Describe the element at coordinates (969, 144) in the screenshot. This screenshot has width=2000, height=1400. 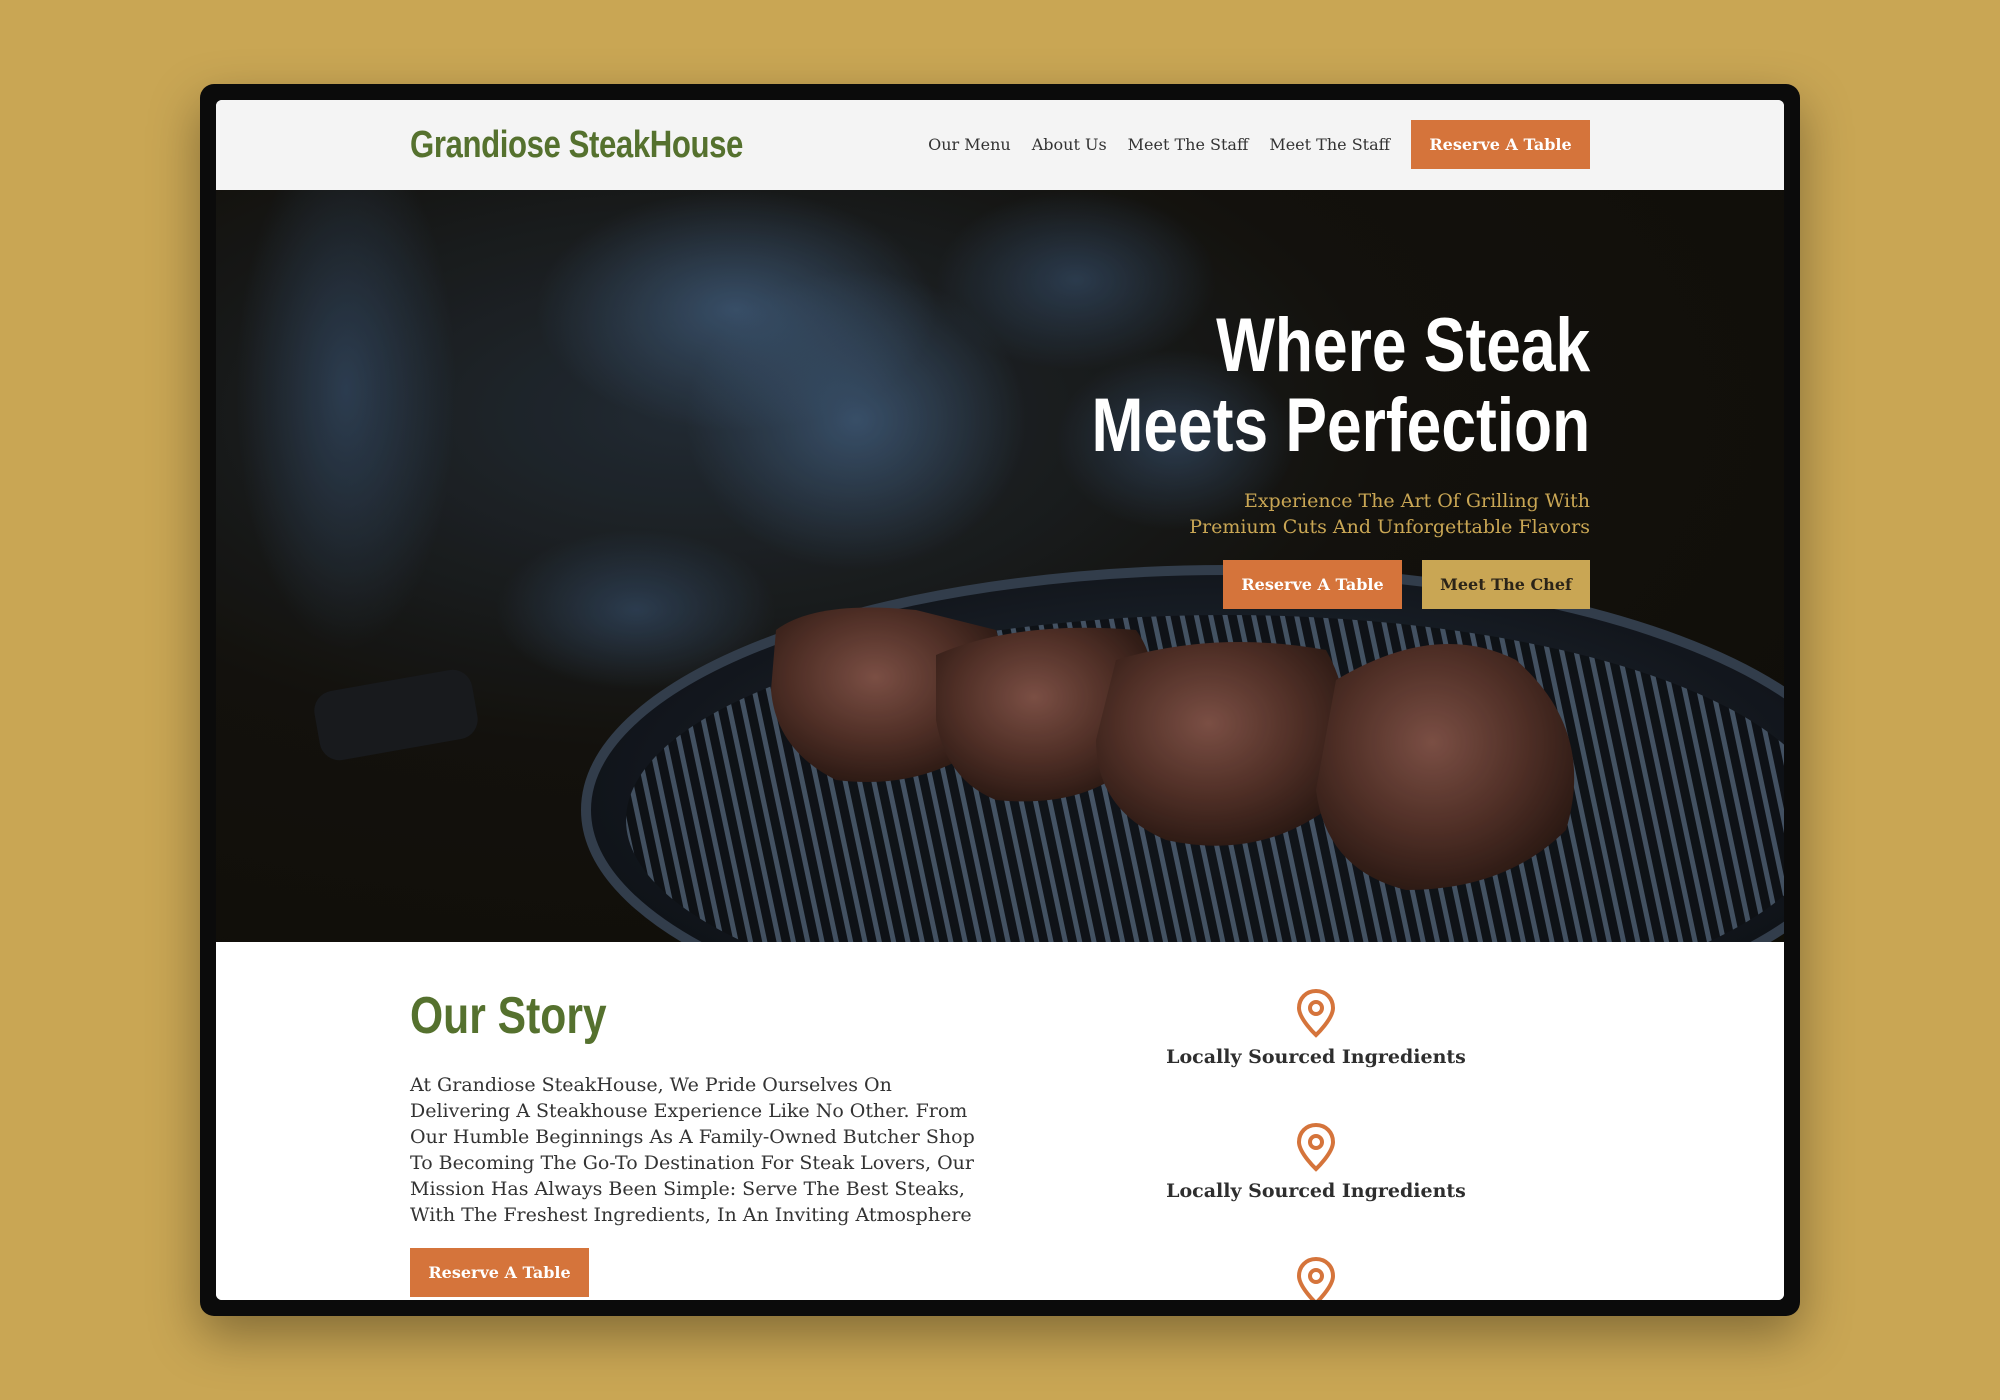
I see `nav-link-our-menu: Our Menu` at that location.